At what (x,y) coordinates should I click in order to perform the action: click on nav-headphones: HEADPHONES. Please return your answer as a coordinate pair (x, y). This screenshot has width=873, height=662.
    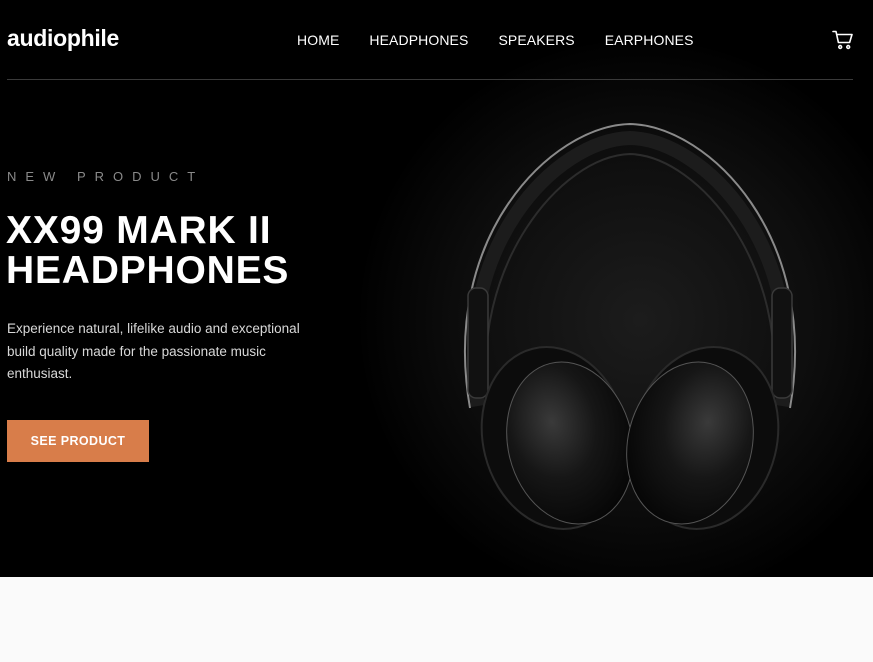
    Looking at the image, I should click on (418, 40).